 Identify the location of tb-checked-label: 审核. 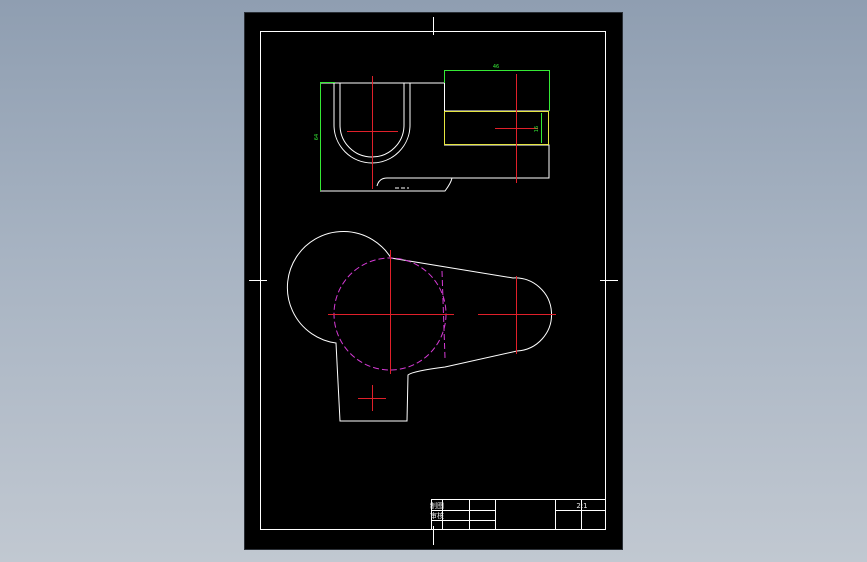
(437, 515).